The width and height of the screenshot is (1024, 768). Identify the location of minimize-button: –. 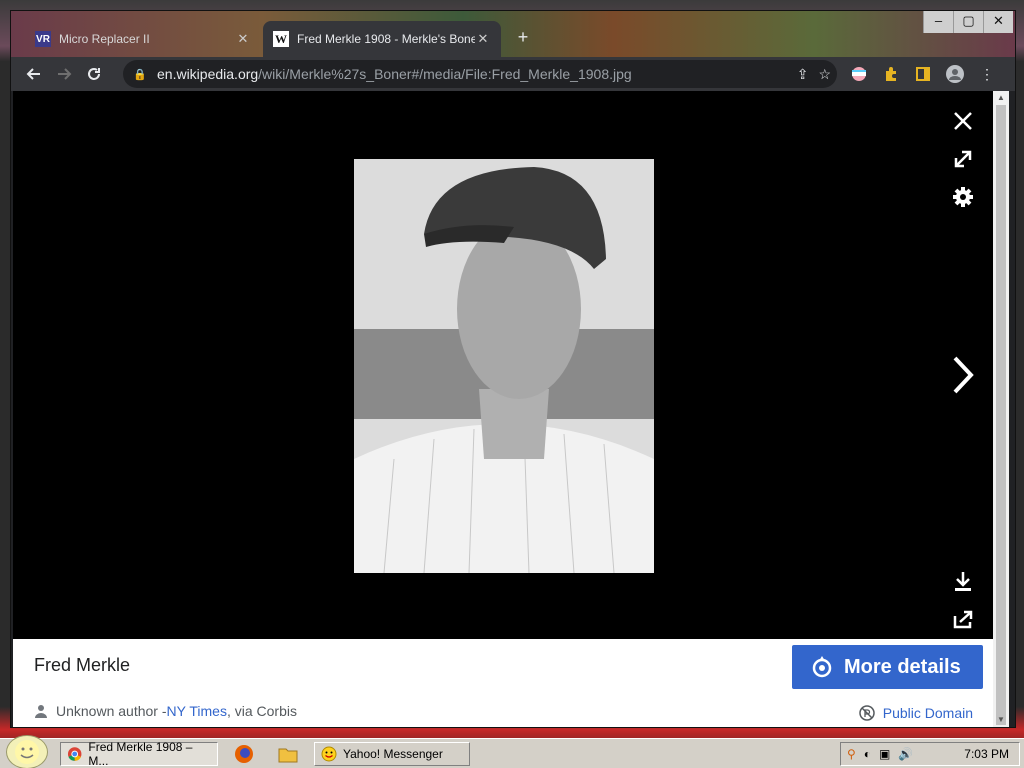
(938, 22).